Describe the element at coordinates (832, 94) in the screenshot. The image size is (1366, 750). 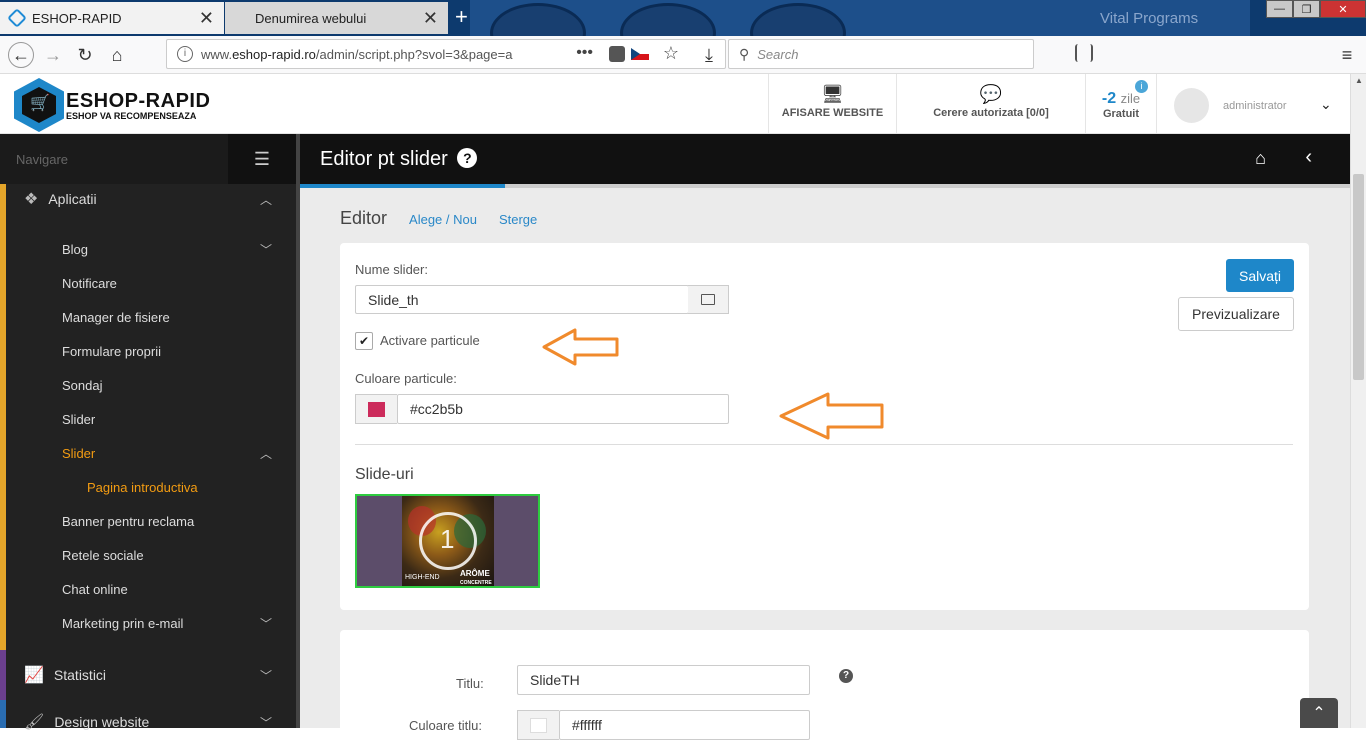
I see `monitor-icon: 🖥` at that location.